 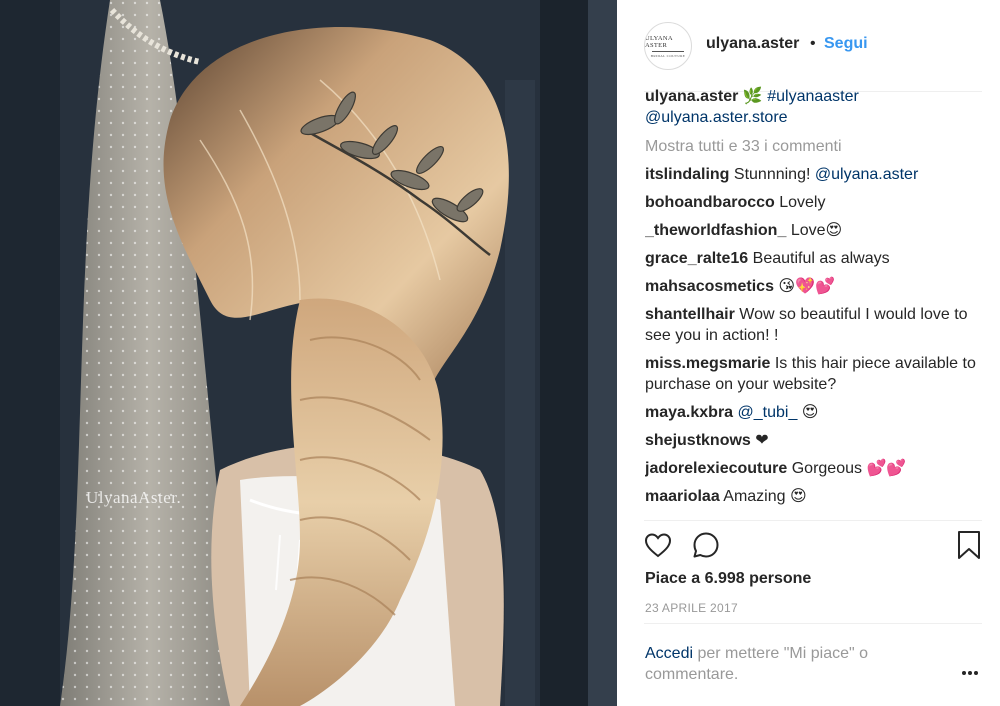 What do you see at coordinates (728, 579) in the screenshot?
I see `likes-count: Piace a 6.998 persone` at bounding box center [728, 579].